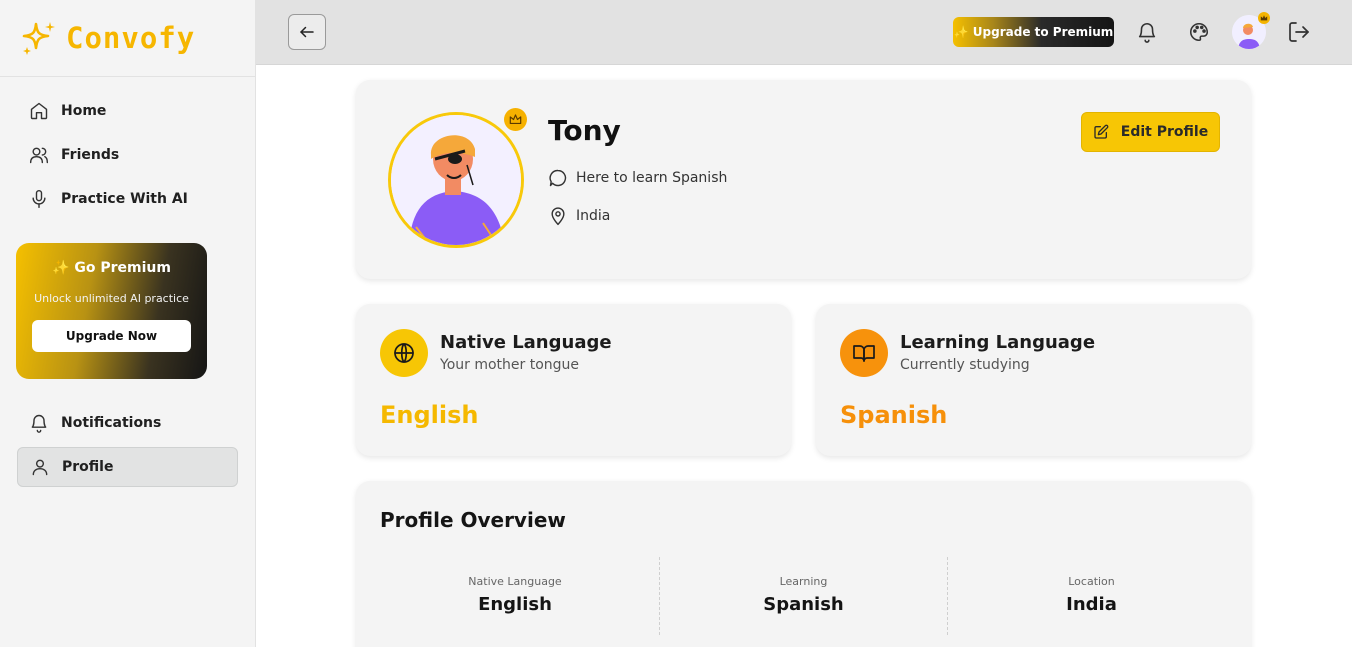  What do you see at coordinates (652, 178) in the screenshot?
I see `profile-bio-text: Here to learn Spanish` at bounding box center [652, 178].